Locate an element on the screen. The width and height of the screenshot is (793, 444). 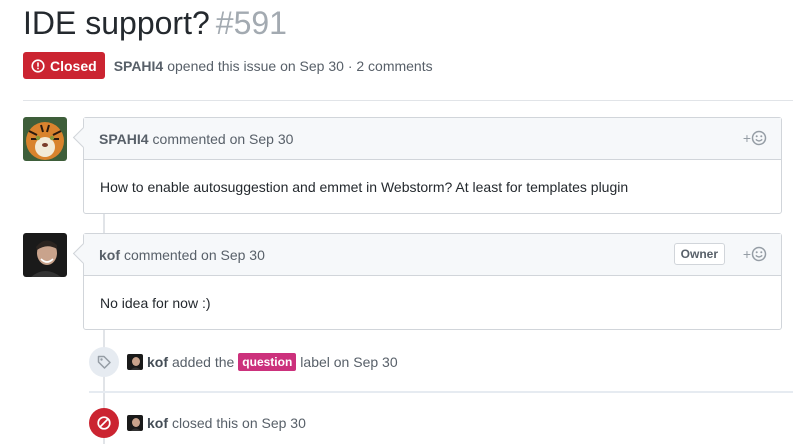
event-text: closed this on Sep 30 is located at coordinates (239, 423).